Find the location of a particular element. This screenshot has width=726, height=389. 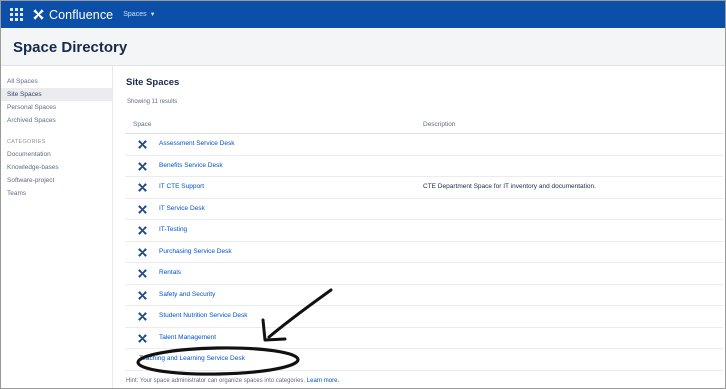

space-name-link: Assessment Service Desk is located at coordinates (197, 143).